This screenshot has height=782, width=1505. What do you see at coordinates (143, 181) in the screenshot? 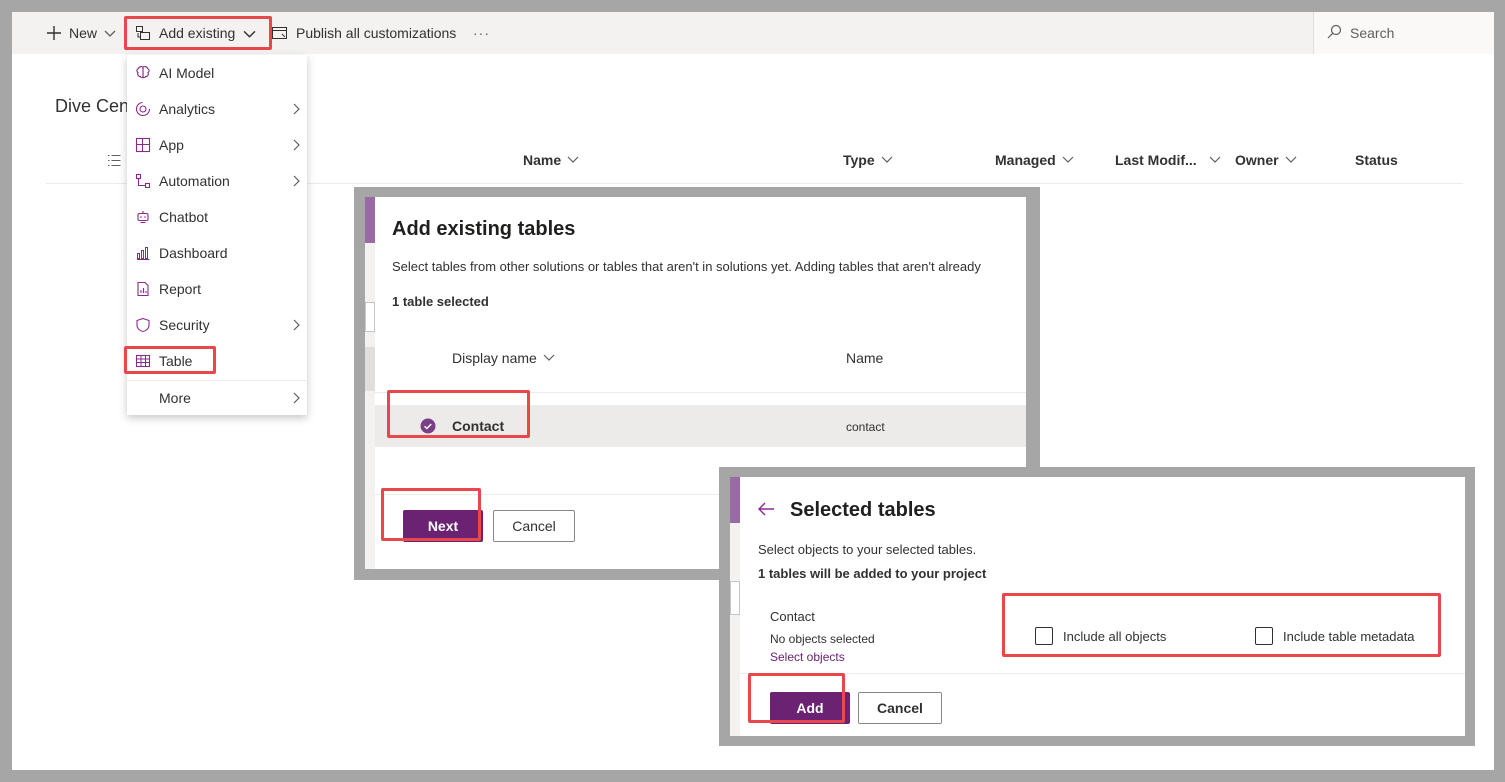
I see `automation-icon` at bounding box center [143, 181].